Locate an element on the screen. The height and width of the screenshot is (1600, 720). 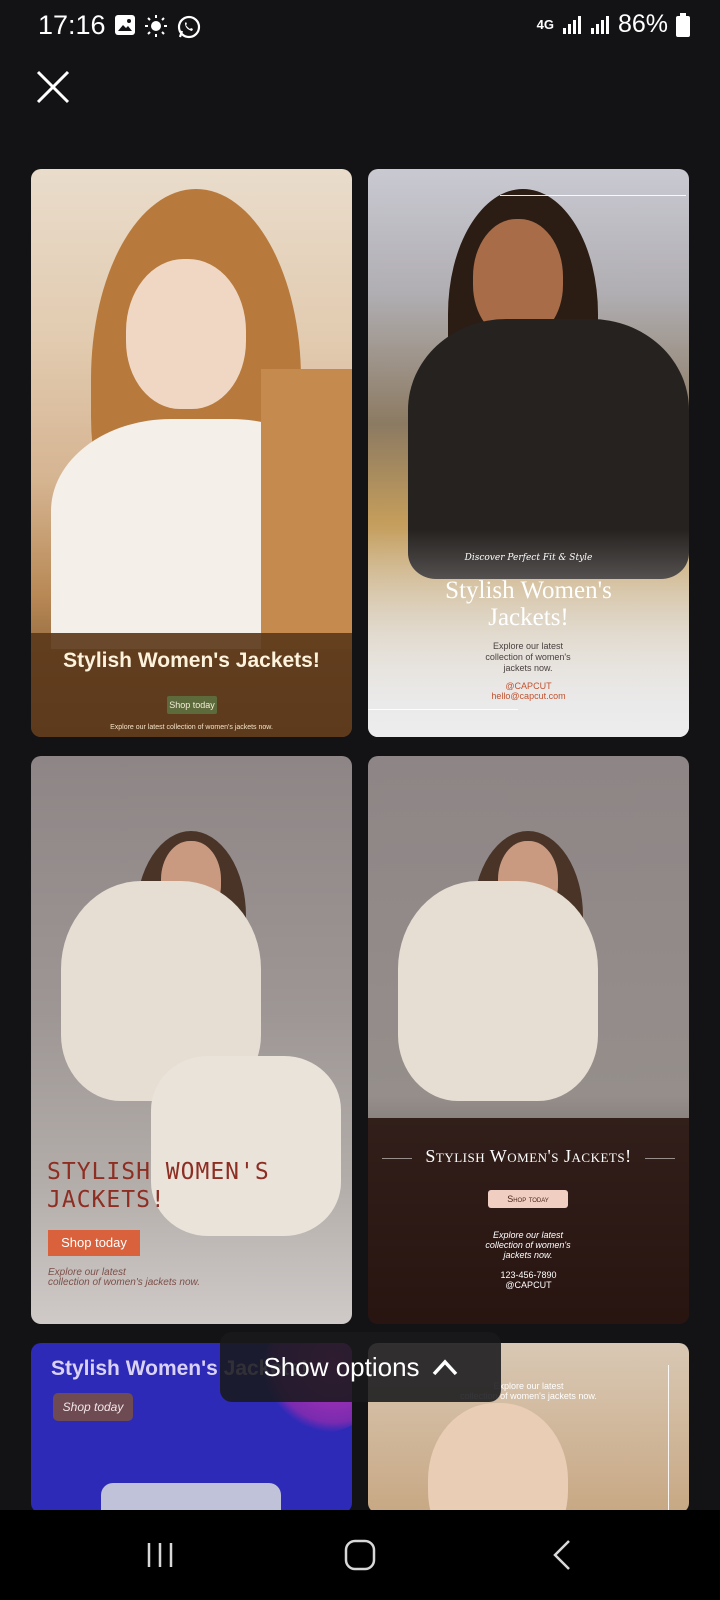
network-type: 4G is located at coordinates (545, 24).